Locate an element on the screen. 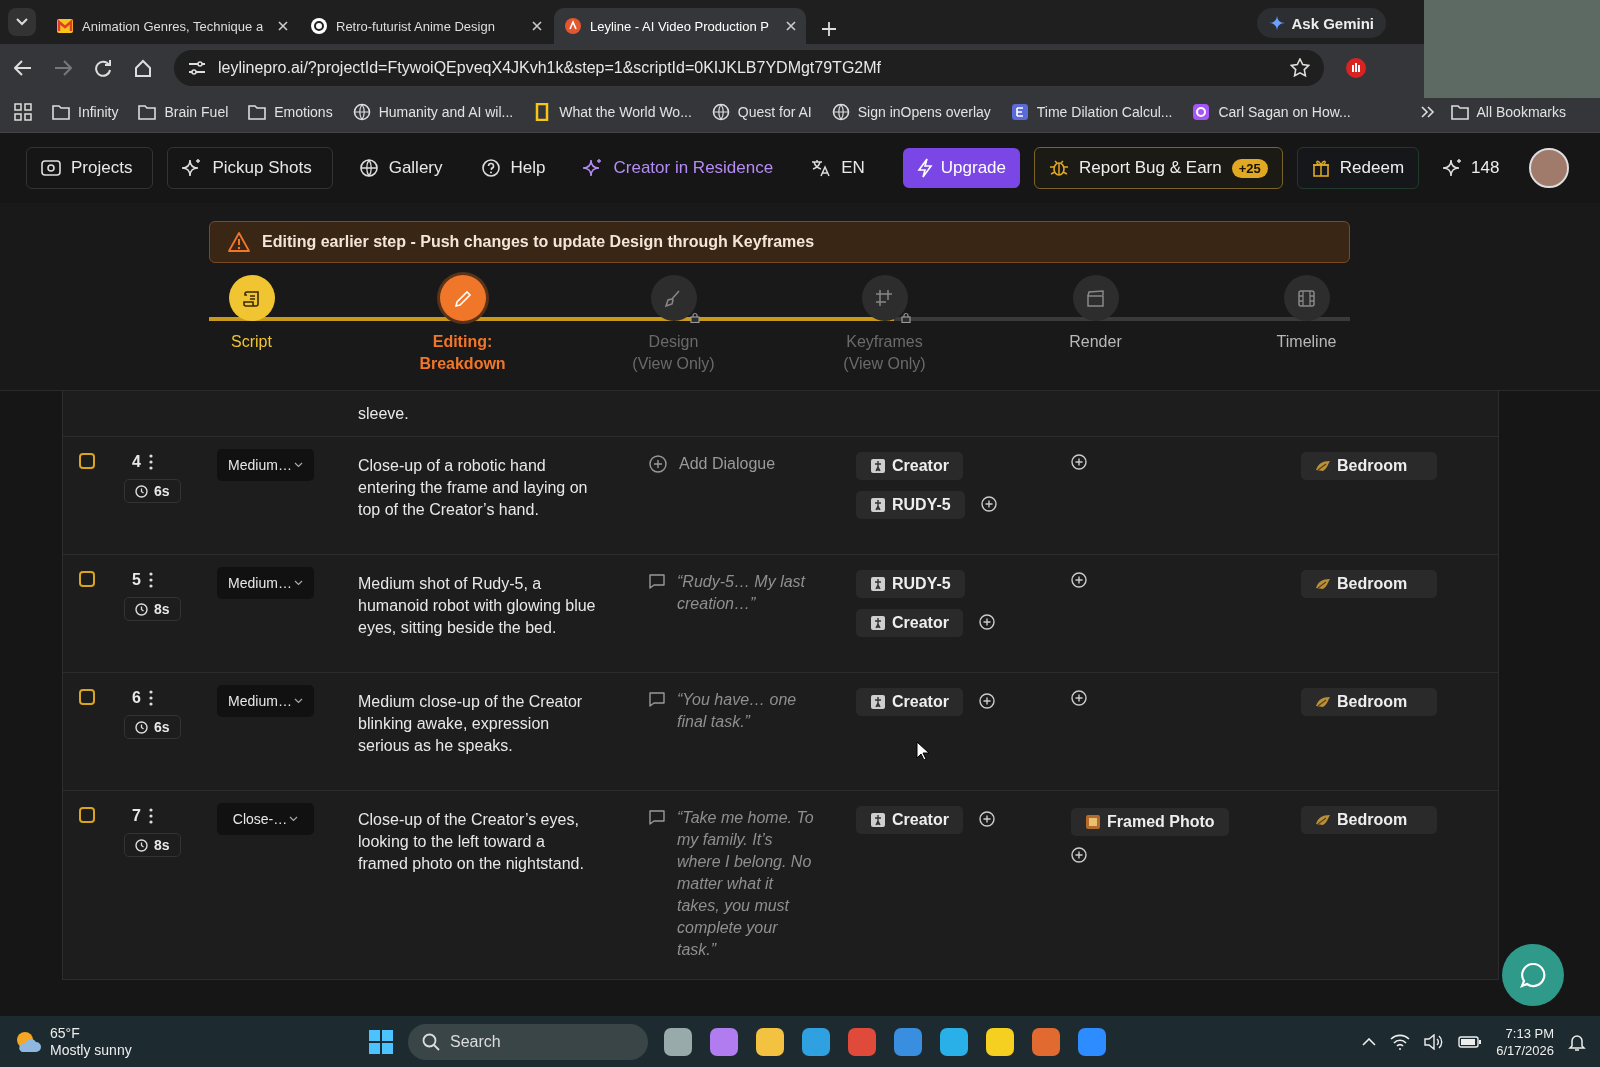 The width and height of the screenshot is (1600, 1067). bookmark-item: Quest for AI is located at coordinates (761, 112).